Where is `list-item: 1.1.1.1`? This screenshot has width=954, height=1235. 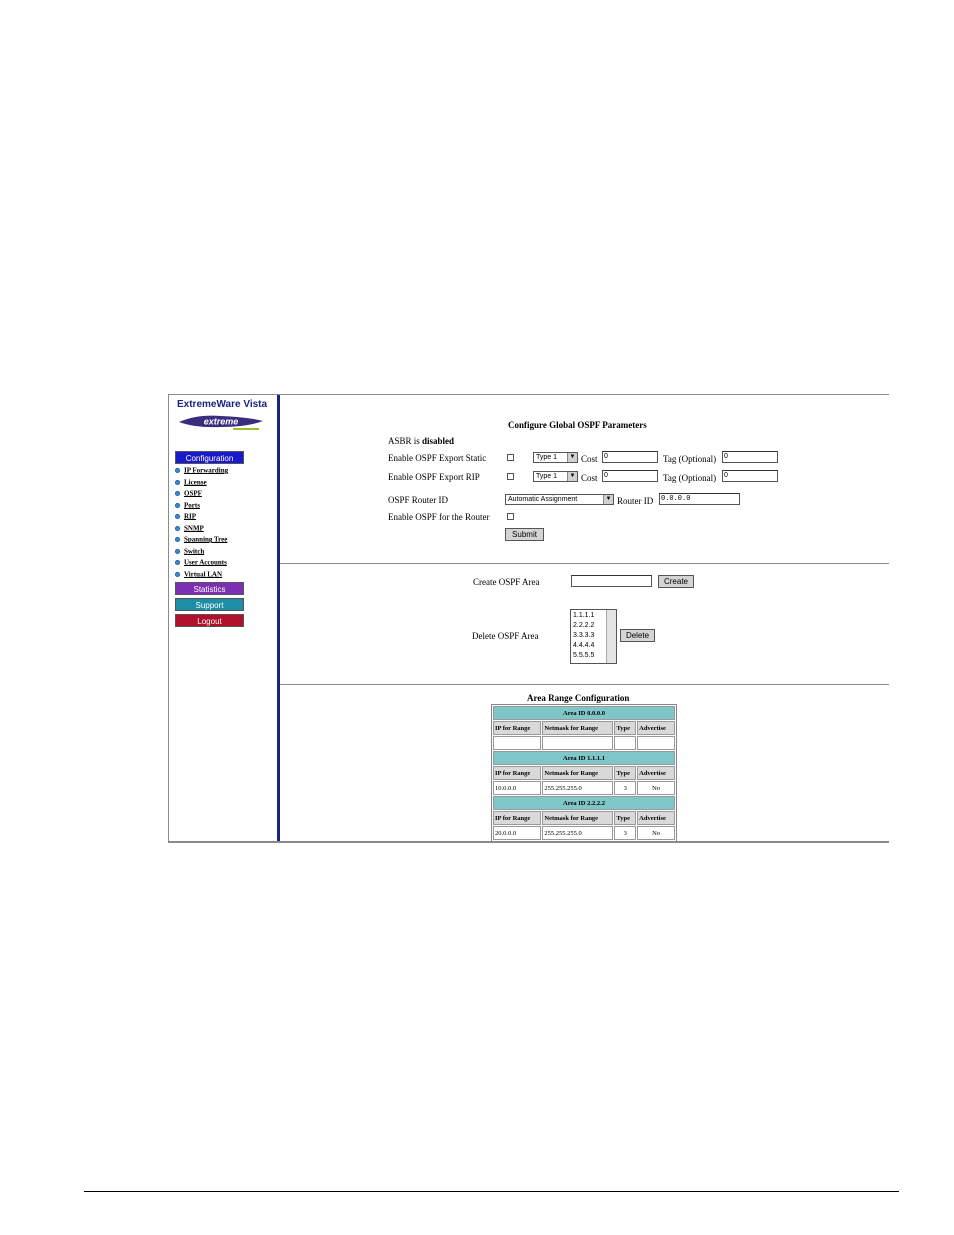
list-item: 1.1.1.1 is located at coordinates (583, 615).